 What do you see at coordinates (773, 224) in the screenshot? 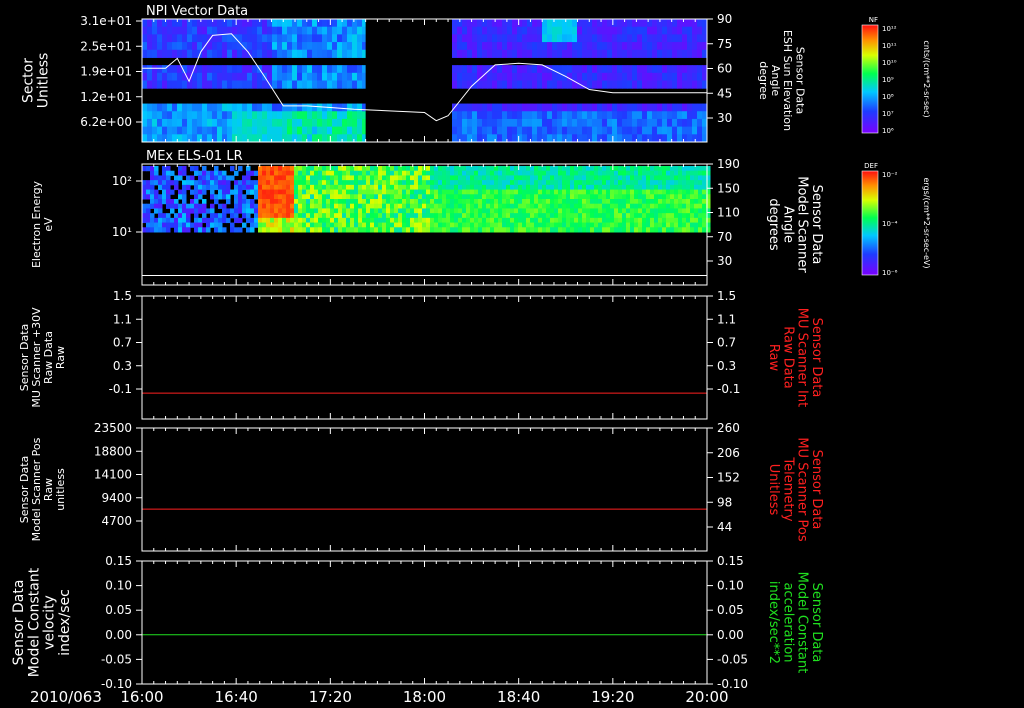
I see `right-y-axis-label: degrees` at bounding box center [773, 224].